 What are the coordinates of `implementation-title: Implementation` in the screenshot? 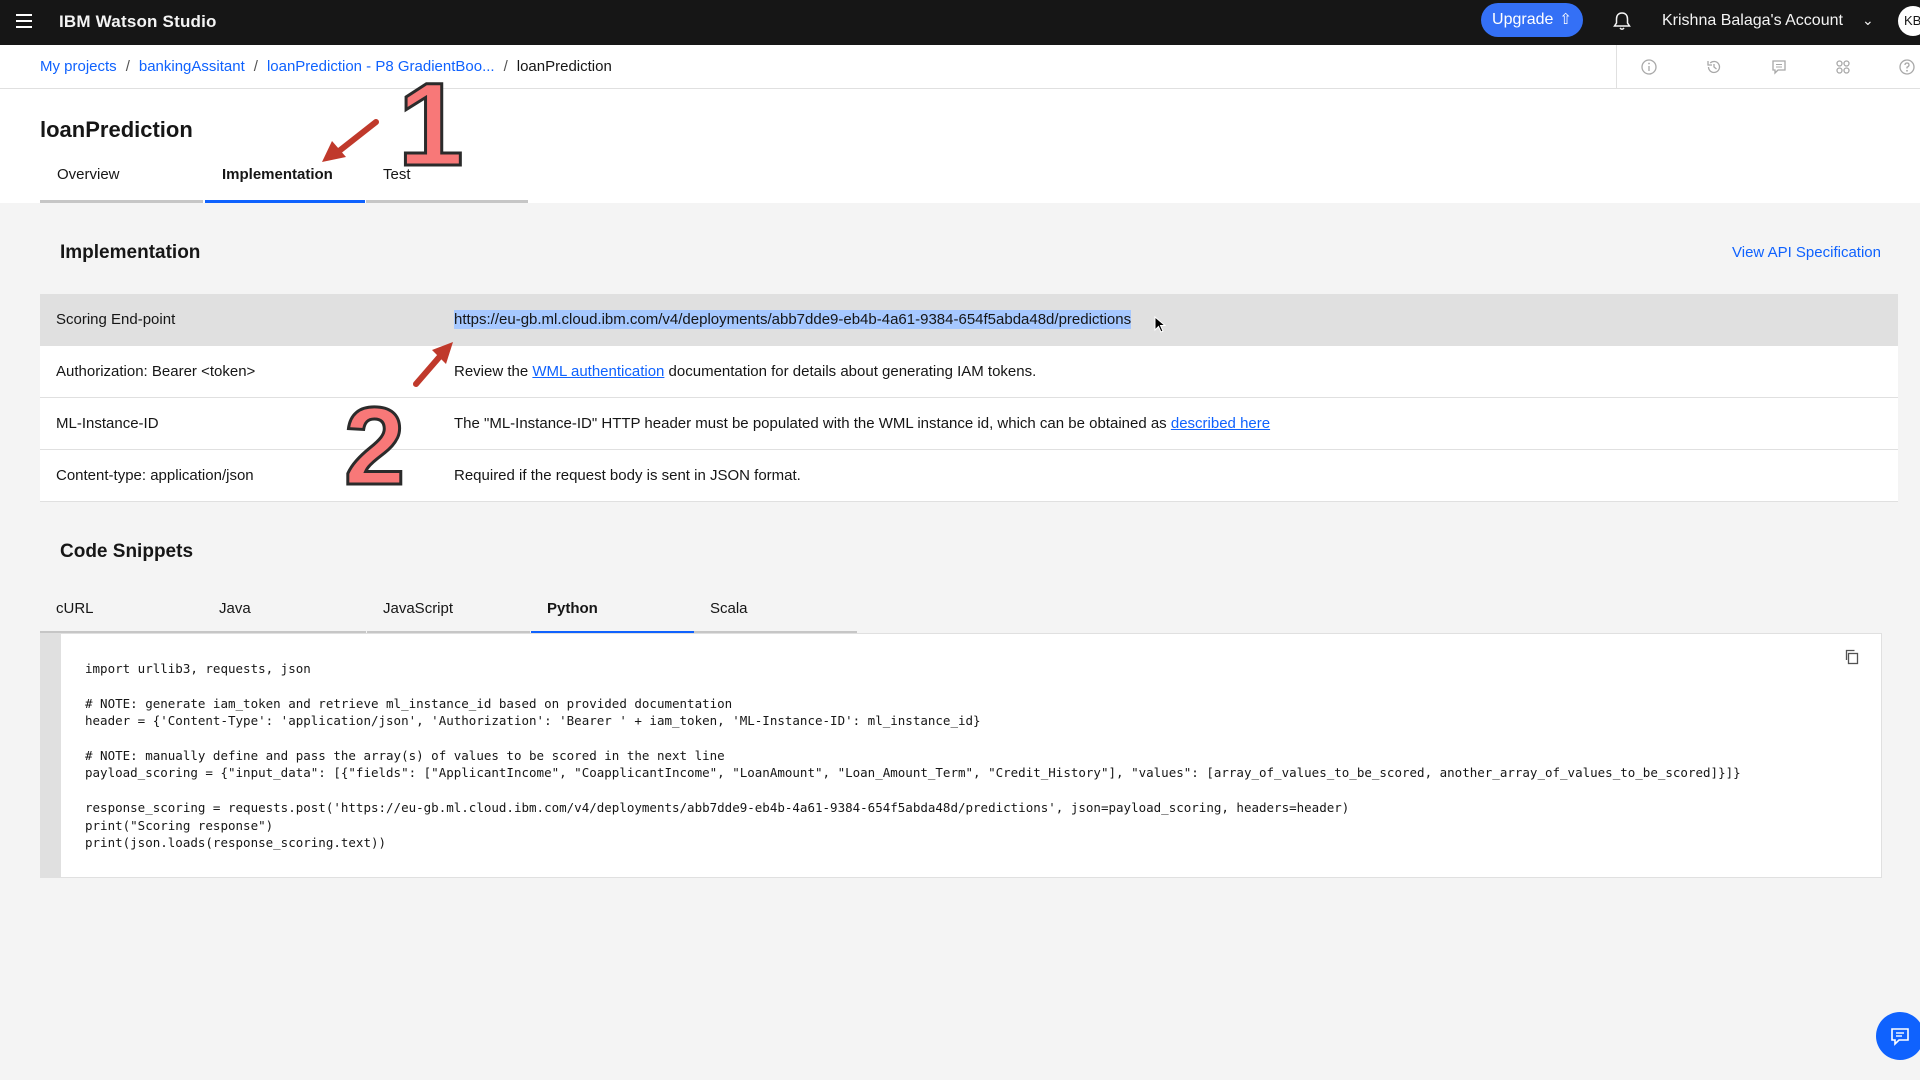 It's located at (130, 252).